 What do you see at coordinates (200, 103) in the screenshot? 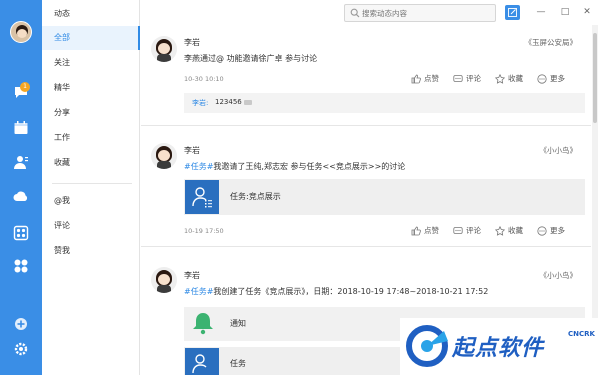
I see `comment-author: 李岩:` at bounding box center [200, 103].